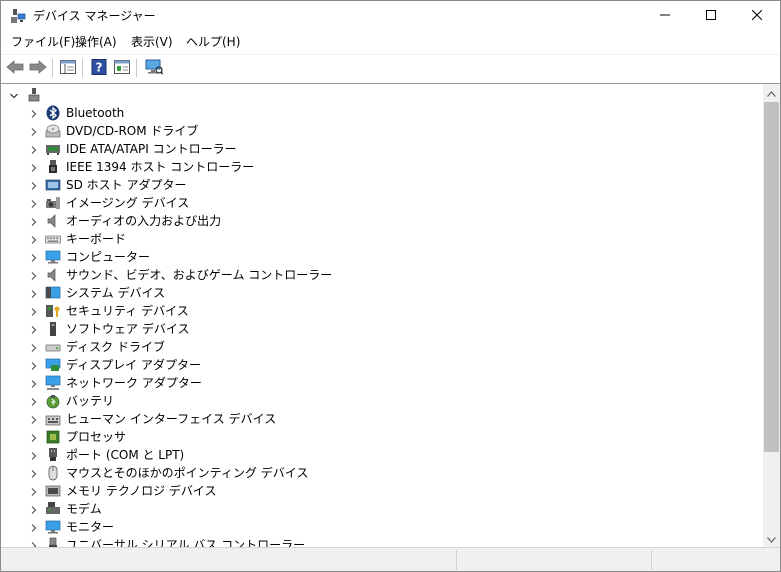  I want to click on menu-view: 表示(V), so click(152, 42).